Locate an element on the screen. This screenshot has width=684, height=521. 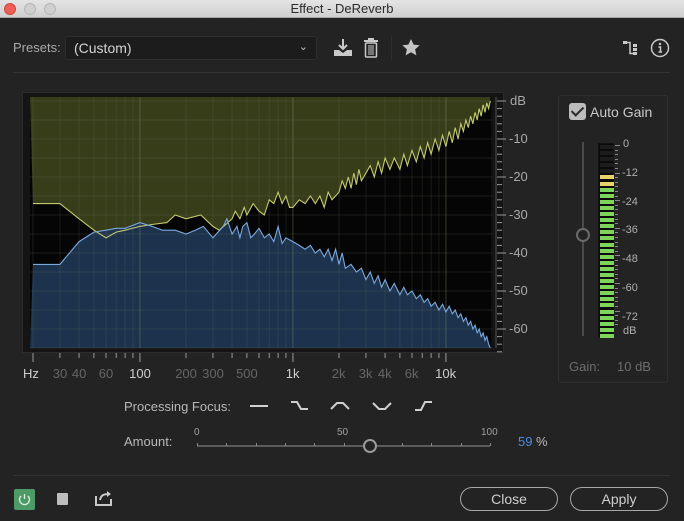
level-meter is located at coordinates (606, 240).